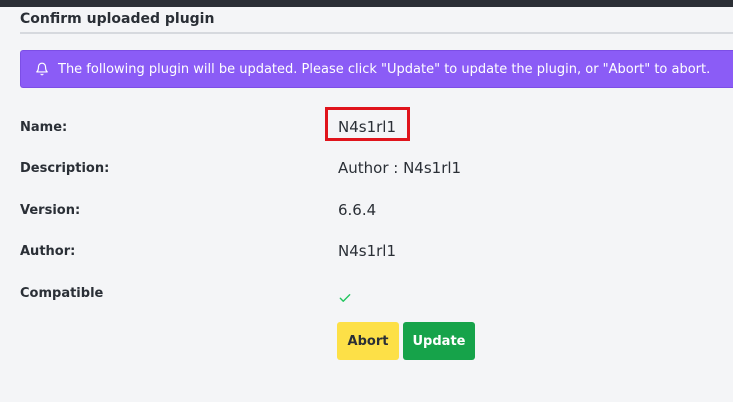 Image resolution: width=733 pixels, height=402 pixels. Describe the element at coordinates (345, 297) in the screenshot. I see `checkmark-icon` at that location.